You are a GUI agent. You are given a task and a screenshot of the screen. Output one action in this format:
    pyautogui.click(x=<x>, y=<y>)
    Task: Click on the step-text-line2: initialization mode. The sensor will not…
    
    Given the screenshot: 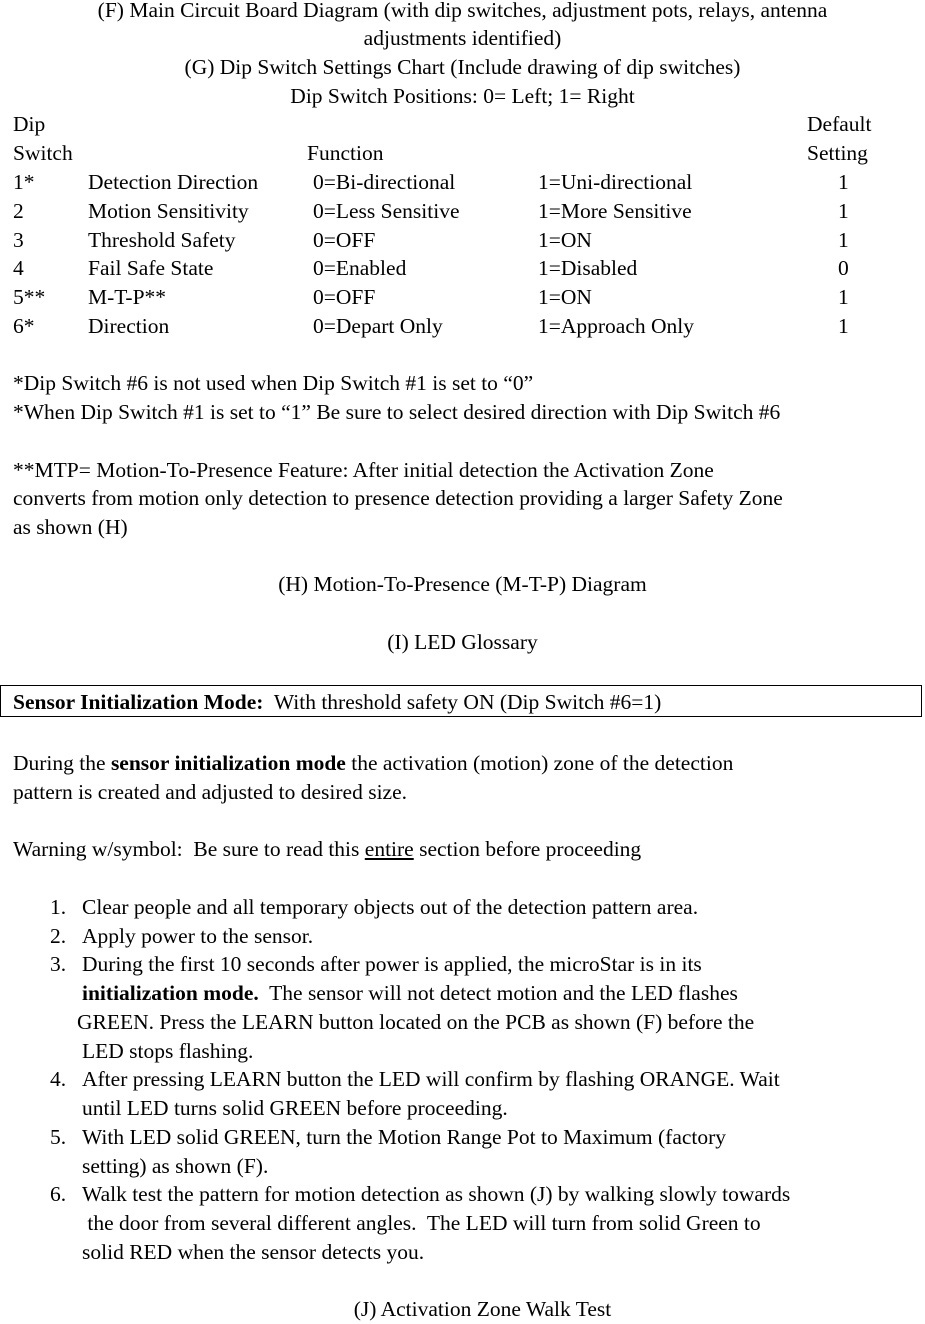 What is the action you would take?
    pyautogui.click(x=410, y=993)
    